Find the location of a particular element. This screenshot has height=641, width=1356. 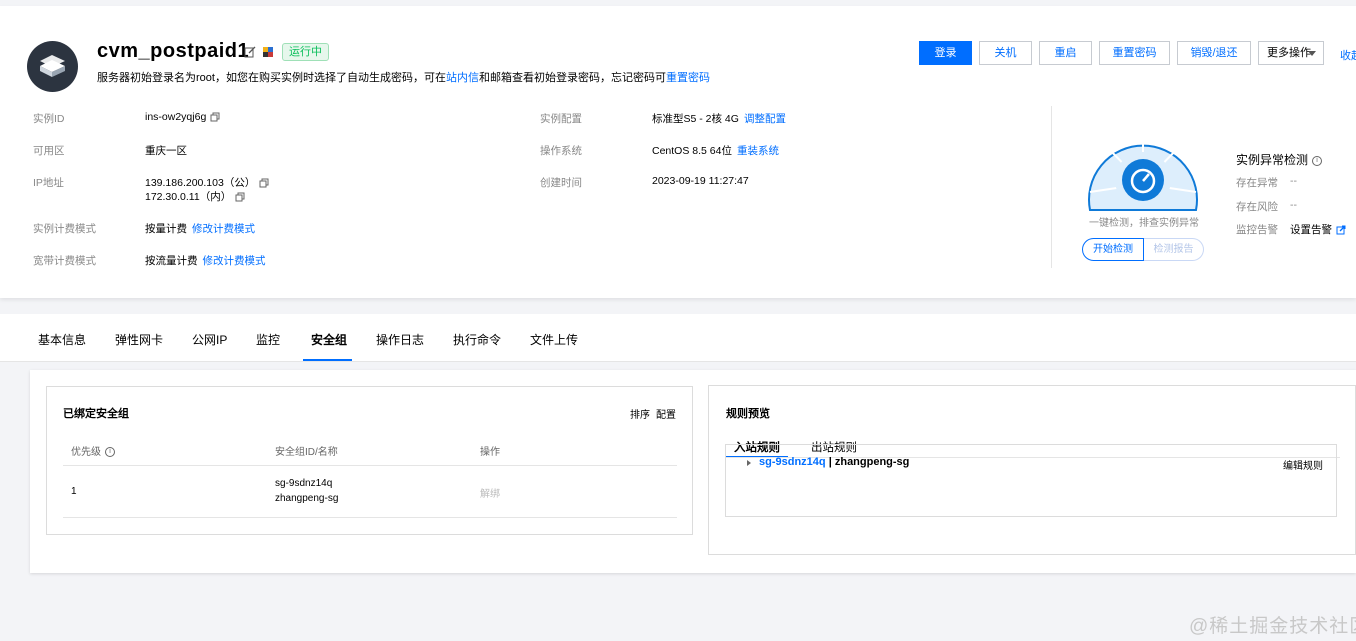

watermark: @稀土掘金技术社区 is located at coordinates (1272, 626).